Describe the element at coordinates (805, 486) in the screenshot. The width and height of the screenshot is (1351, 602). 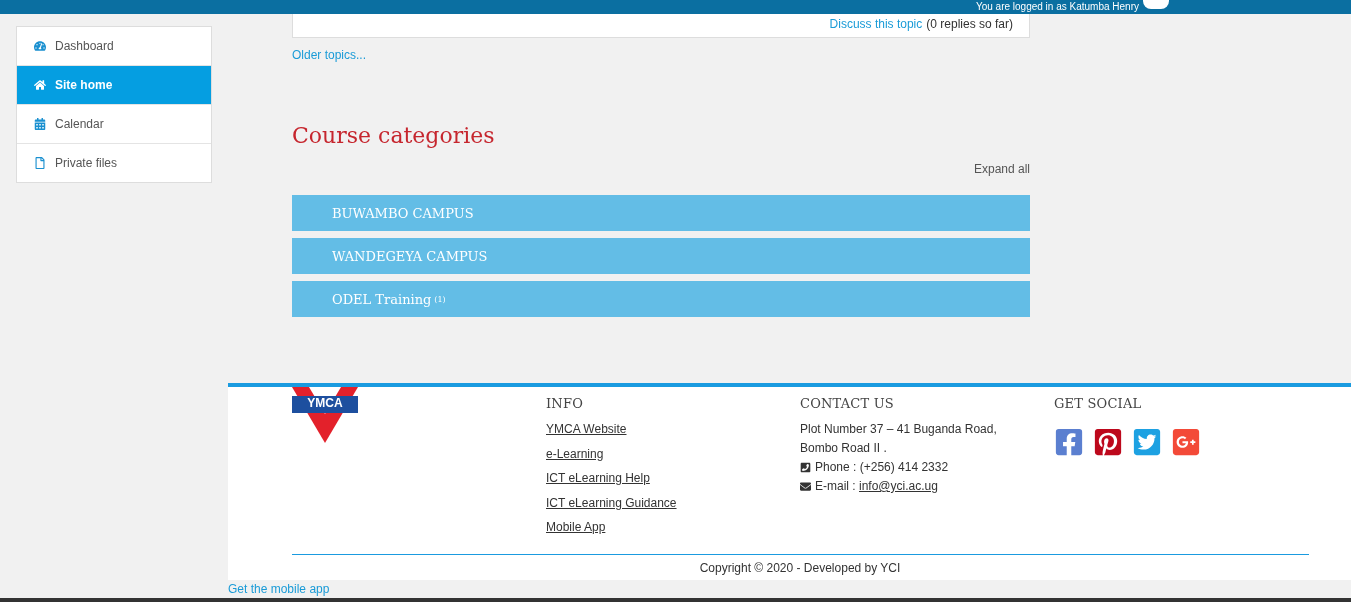
I see `envelope-icon` at that location.